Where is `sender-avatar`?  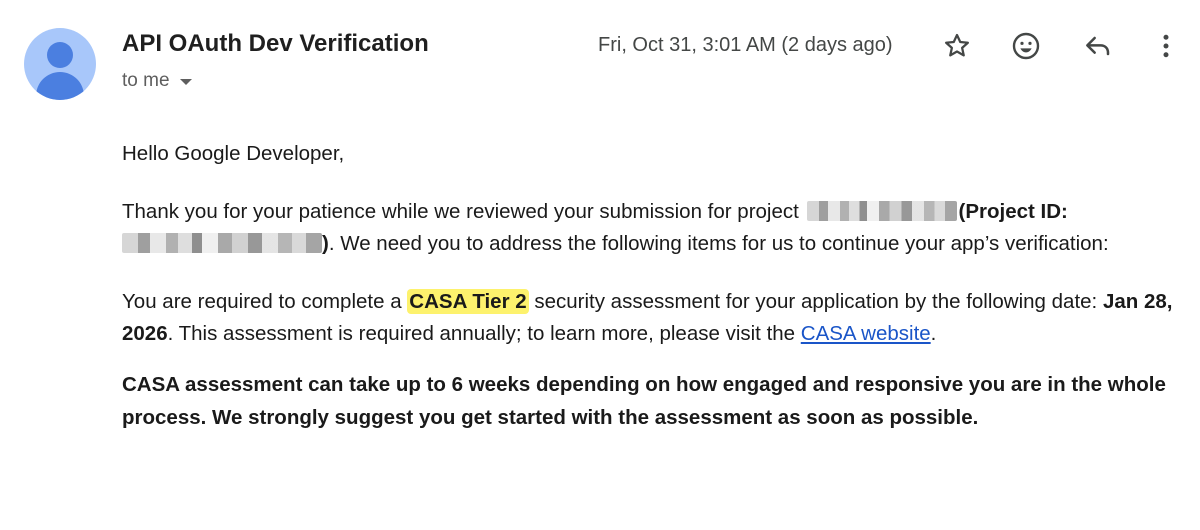
sender-avatar is located at coordinates (60, 64).